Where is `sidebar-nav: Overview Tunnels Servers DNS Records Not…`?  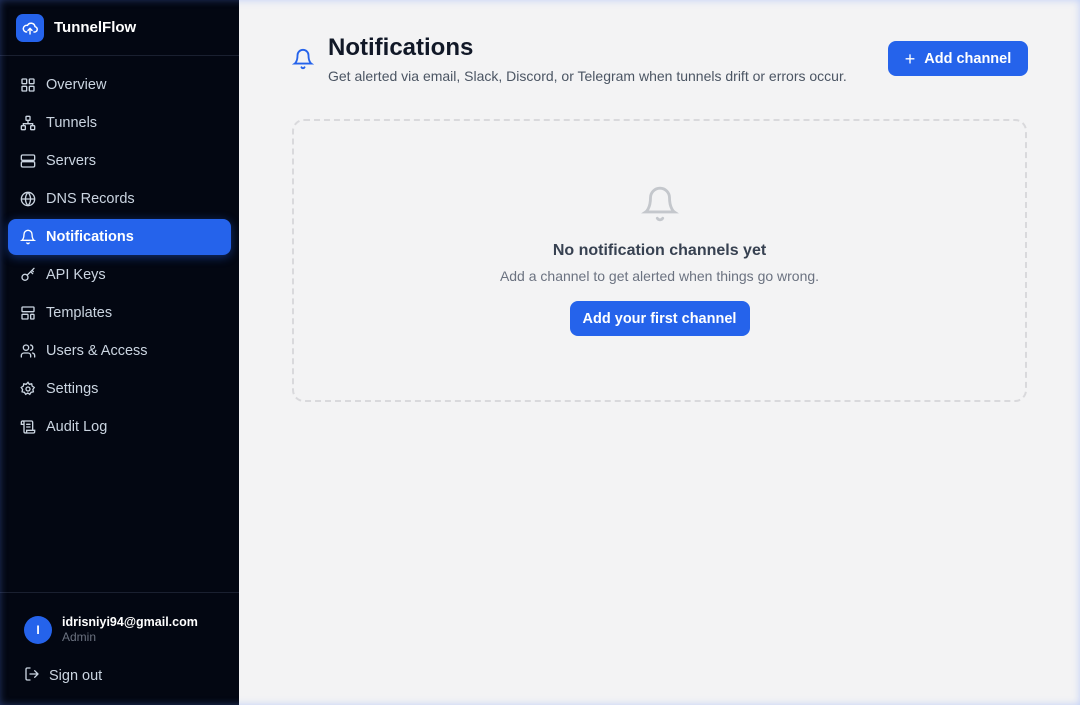
sidebar-nav: Overview Tunnels Servers DNS Records Not… is located at coordinates (119, 251).